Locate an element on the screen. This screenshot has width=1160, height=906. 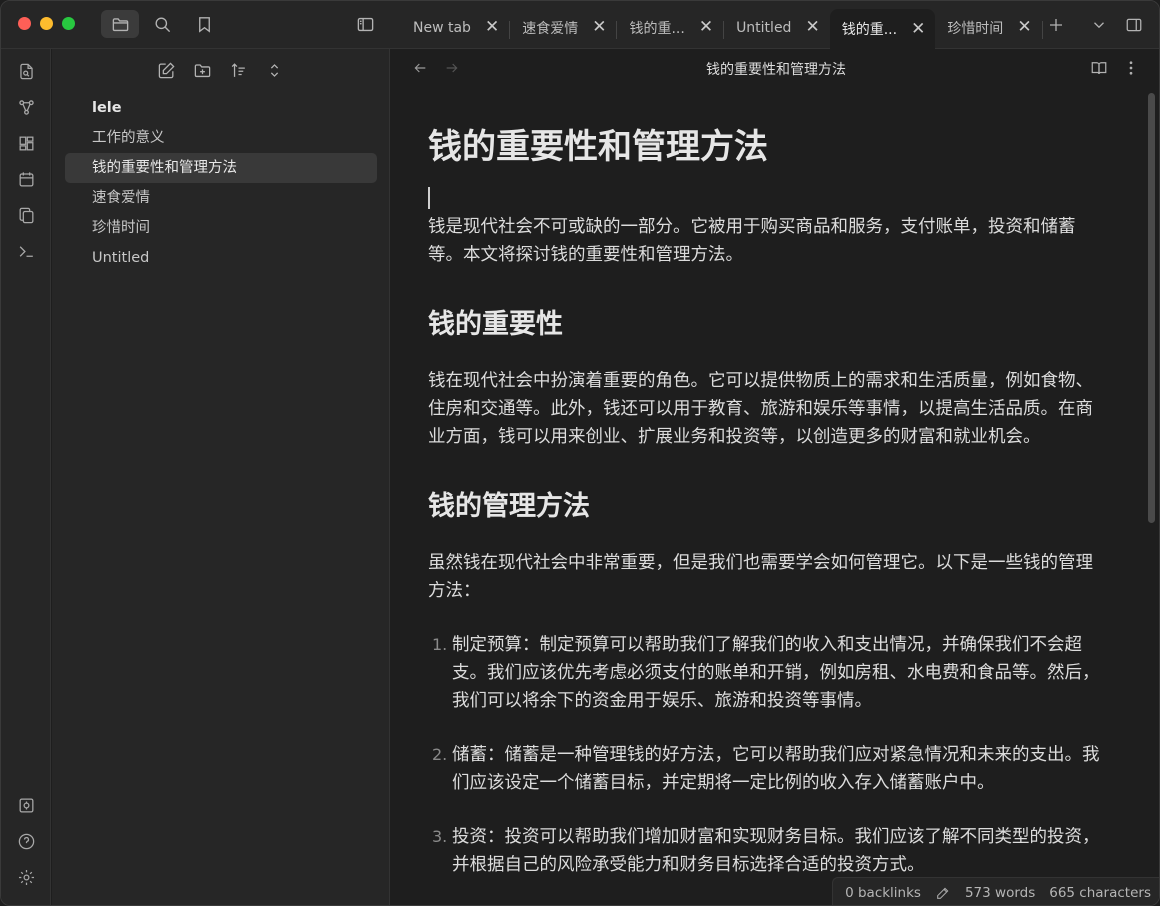
maximize-window-button is located at coordinates (68, 23).